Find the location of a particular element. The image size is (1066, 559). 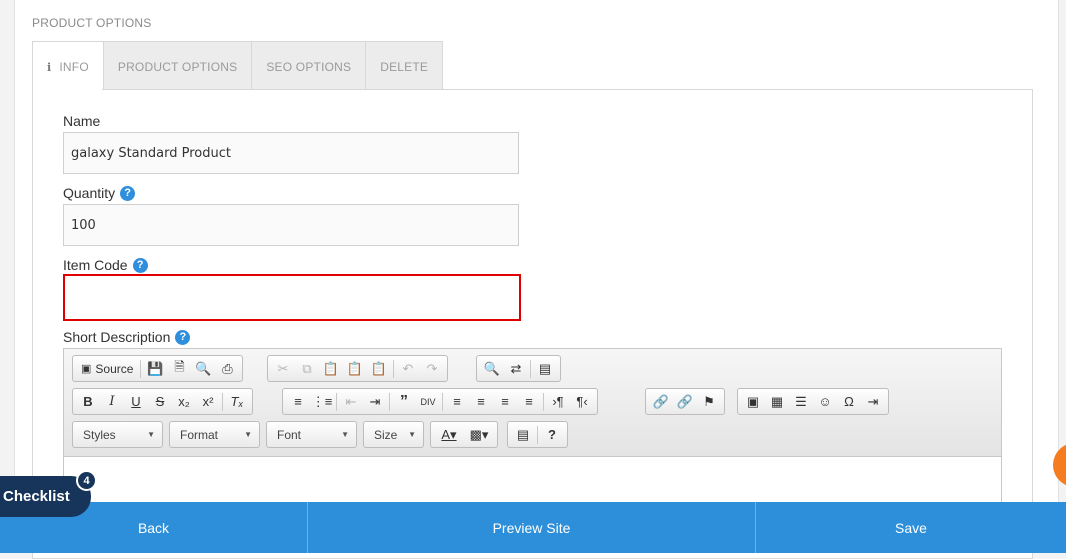

toolbar-group-find: 🔍 ⇄ ▤ is located at coordinates (518, 368).